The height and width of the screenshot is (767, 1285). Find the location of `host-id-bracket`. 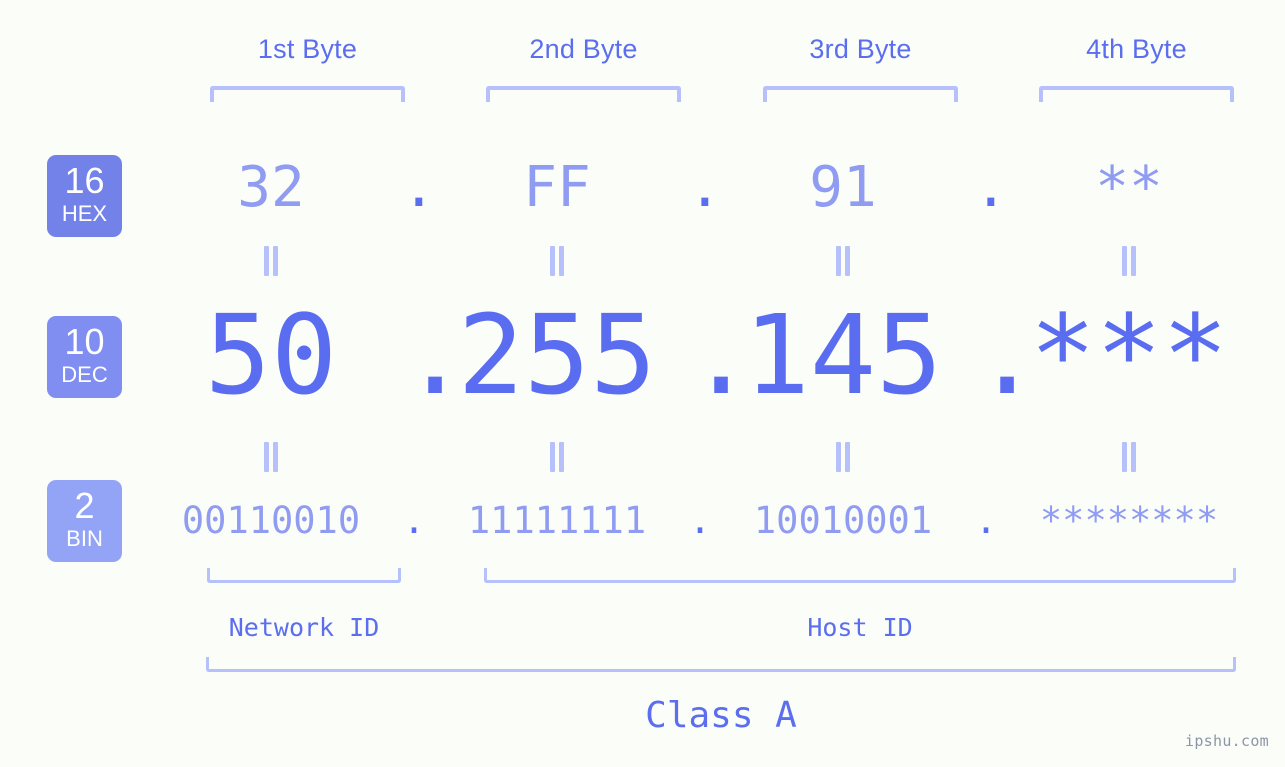

host-id-bracket is located at coordinates (860, 575).